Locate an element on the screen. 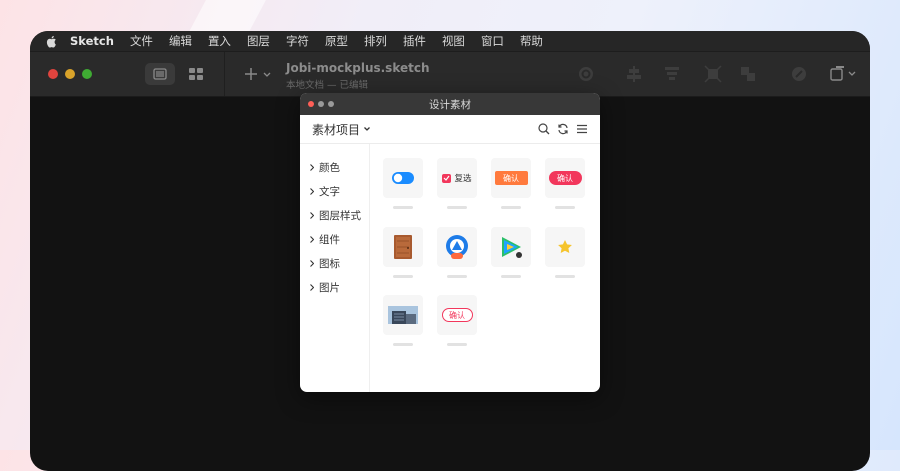  mask-icon is located at coordinates (748, 74).